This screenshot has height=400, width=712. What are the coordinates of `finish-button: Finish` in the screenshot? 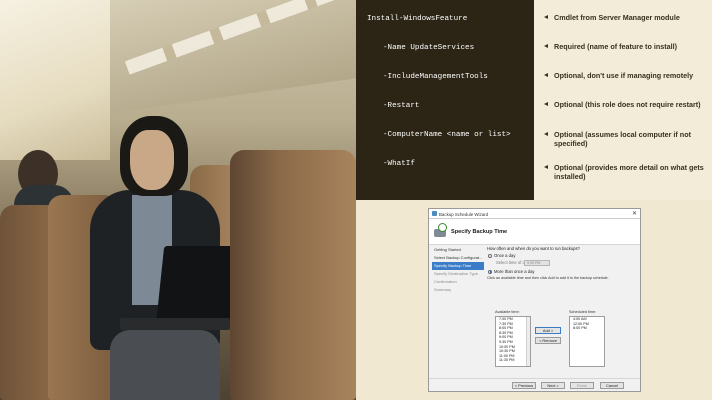 It's located at (582, 385).